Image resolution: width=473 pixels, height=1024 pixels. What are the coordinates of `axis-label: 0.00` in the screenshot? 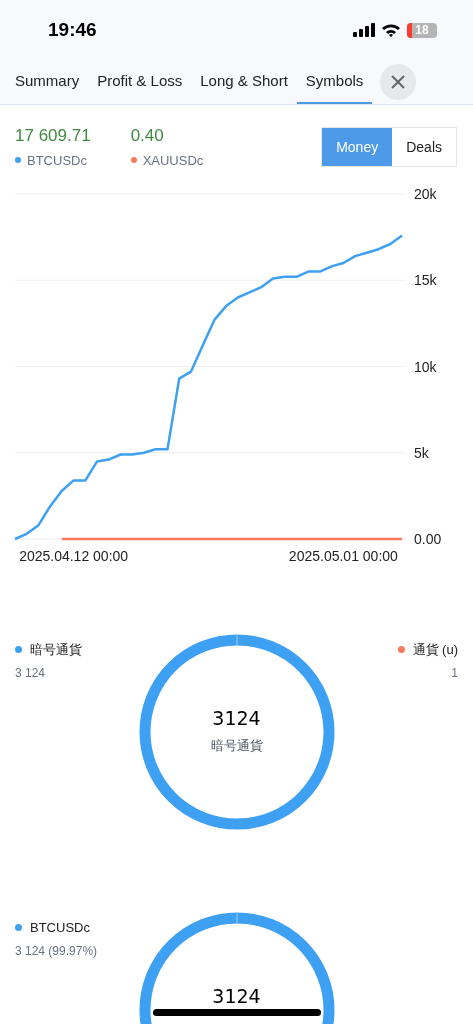 It's located at (428, 539).